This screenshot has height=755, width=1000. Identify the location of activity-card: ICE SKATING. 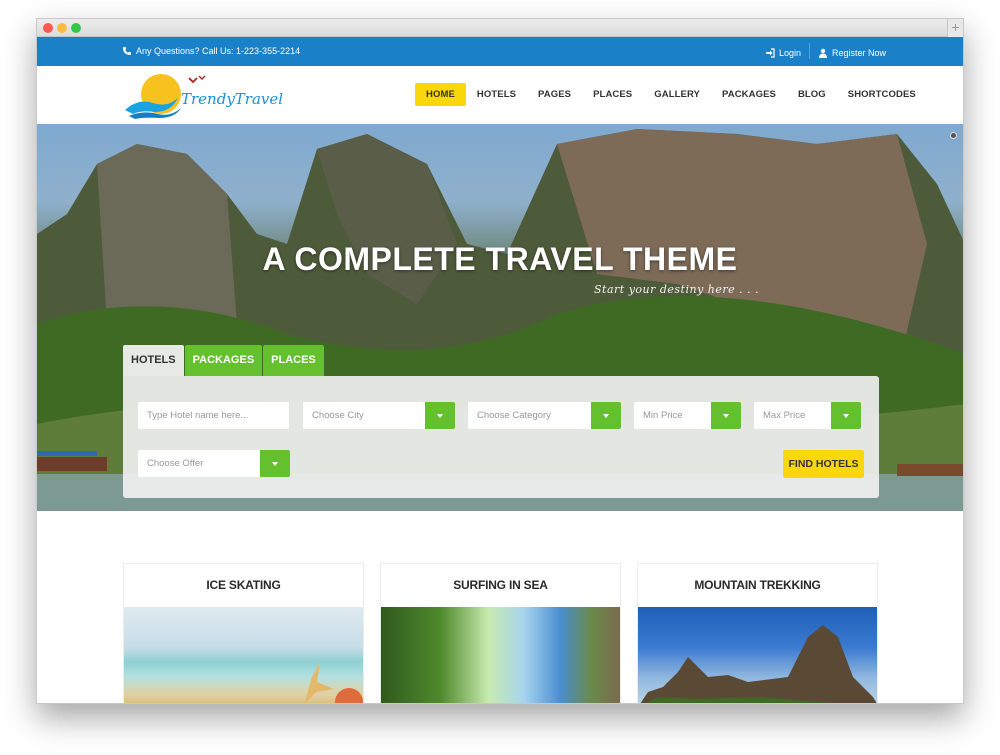
(243, 633).